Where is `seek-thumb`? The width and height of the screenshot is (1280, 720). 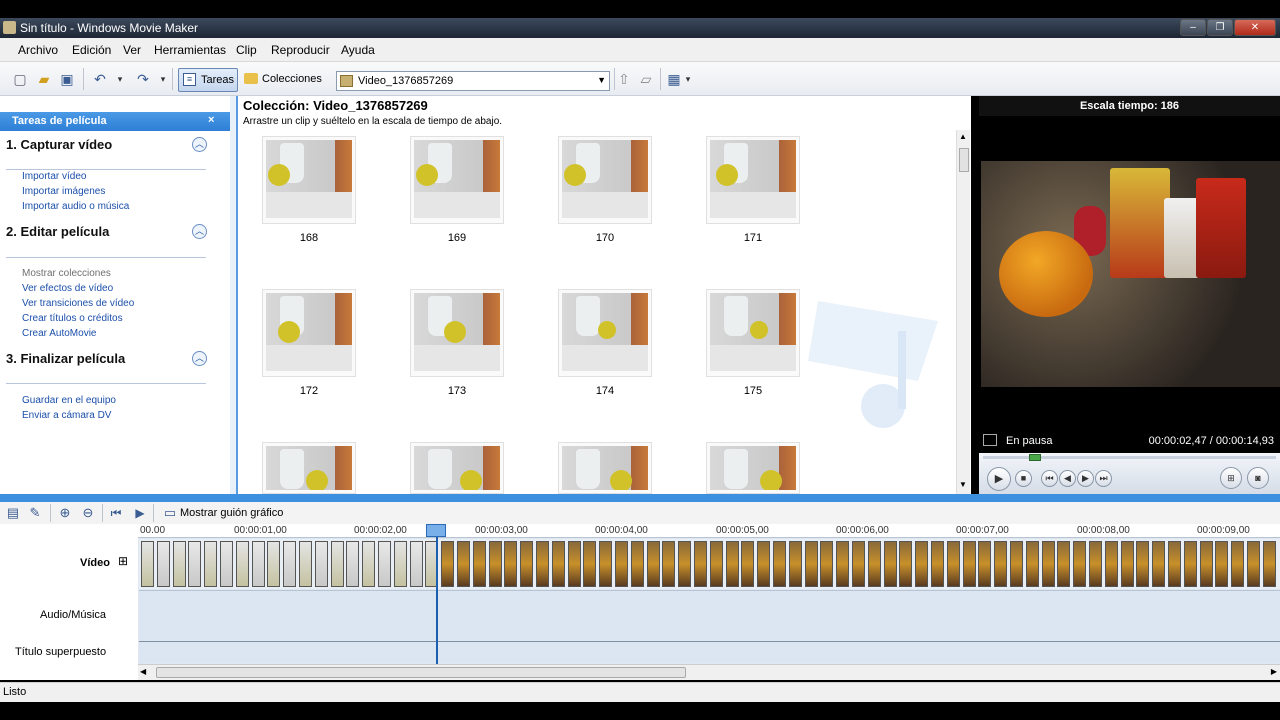
seek-thumb is located at coordinates (1035, 457).